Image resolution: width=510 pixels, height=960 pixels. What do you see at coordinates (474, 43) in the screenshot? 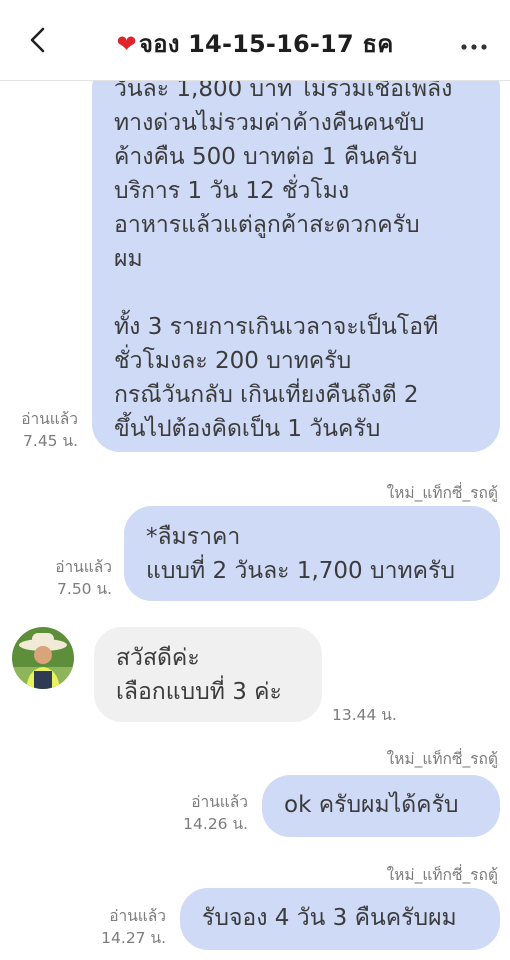
I see `more-horizontal-icon` at bounding box center [474, 43].